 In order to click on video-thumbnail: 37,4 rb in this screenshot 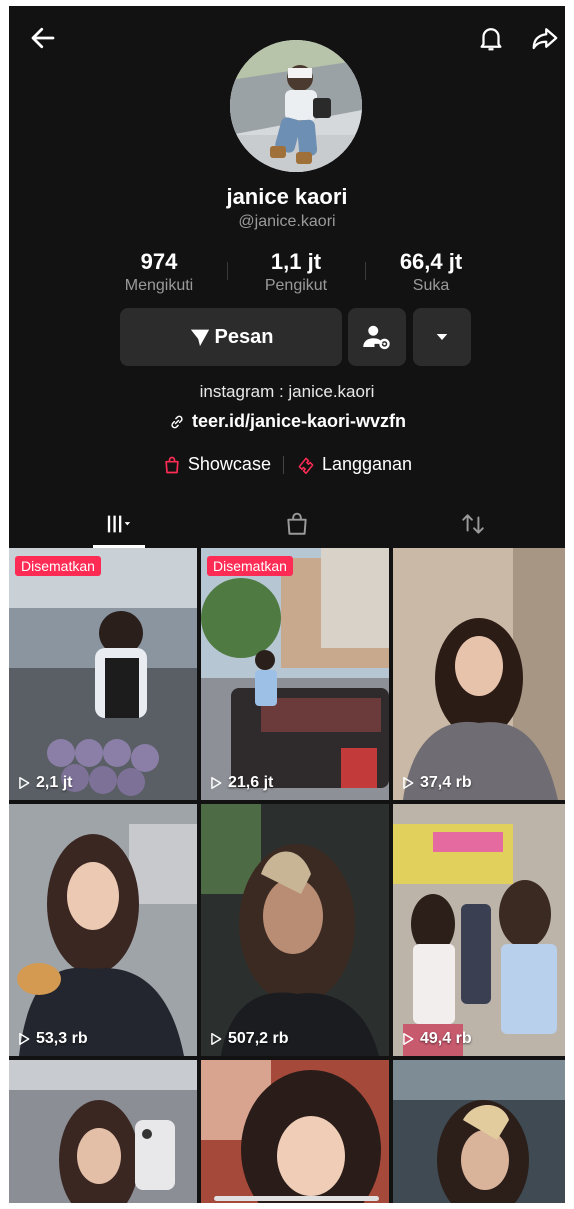, I will do `click(479, 674)`.